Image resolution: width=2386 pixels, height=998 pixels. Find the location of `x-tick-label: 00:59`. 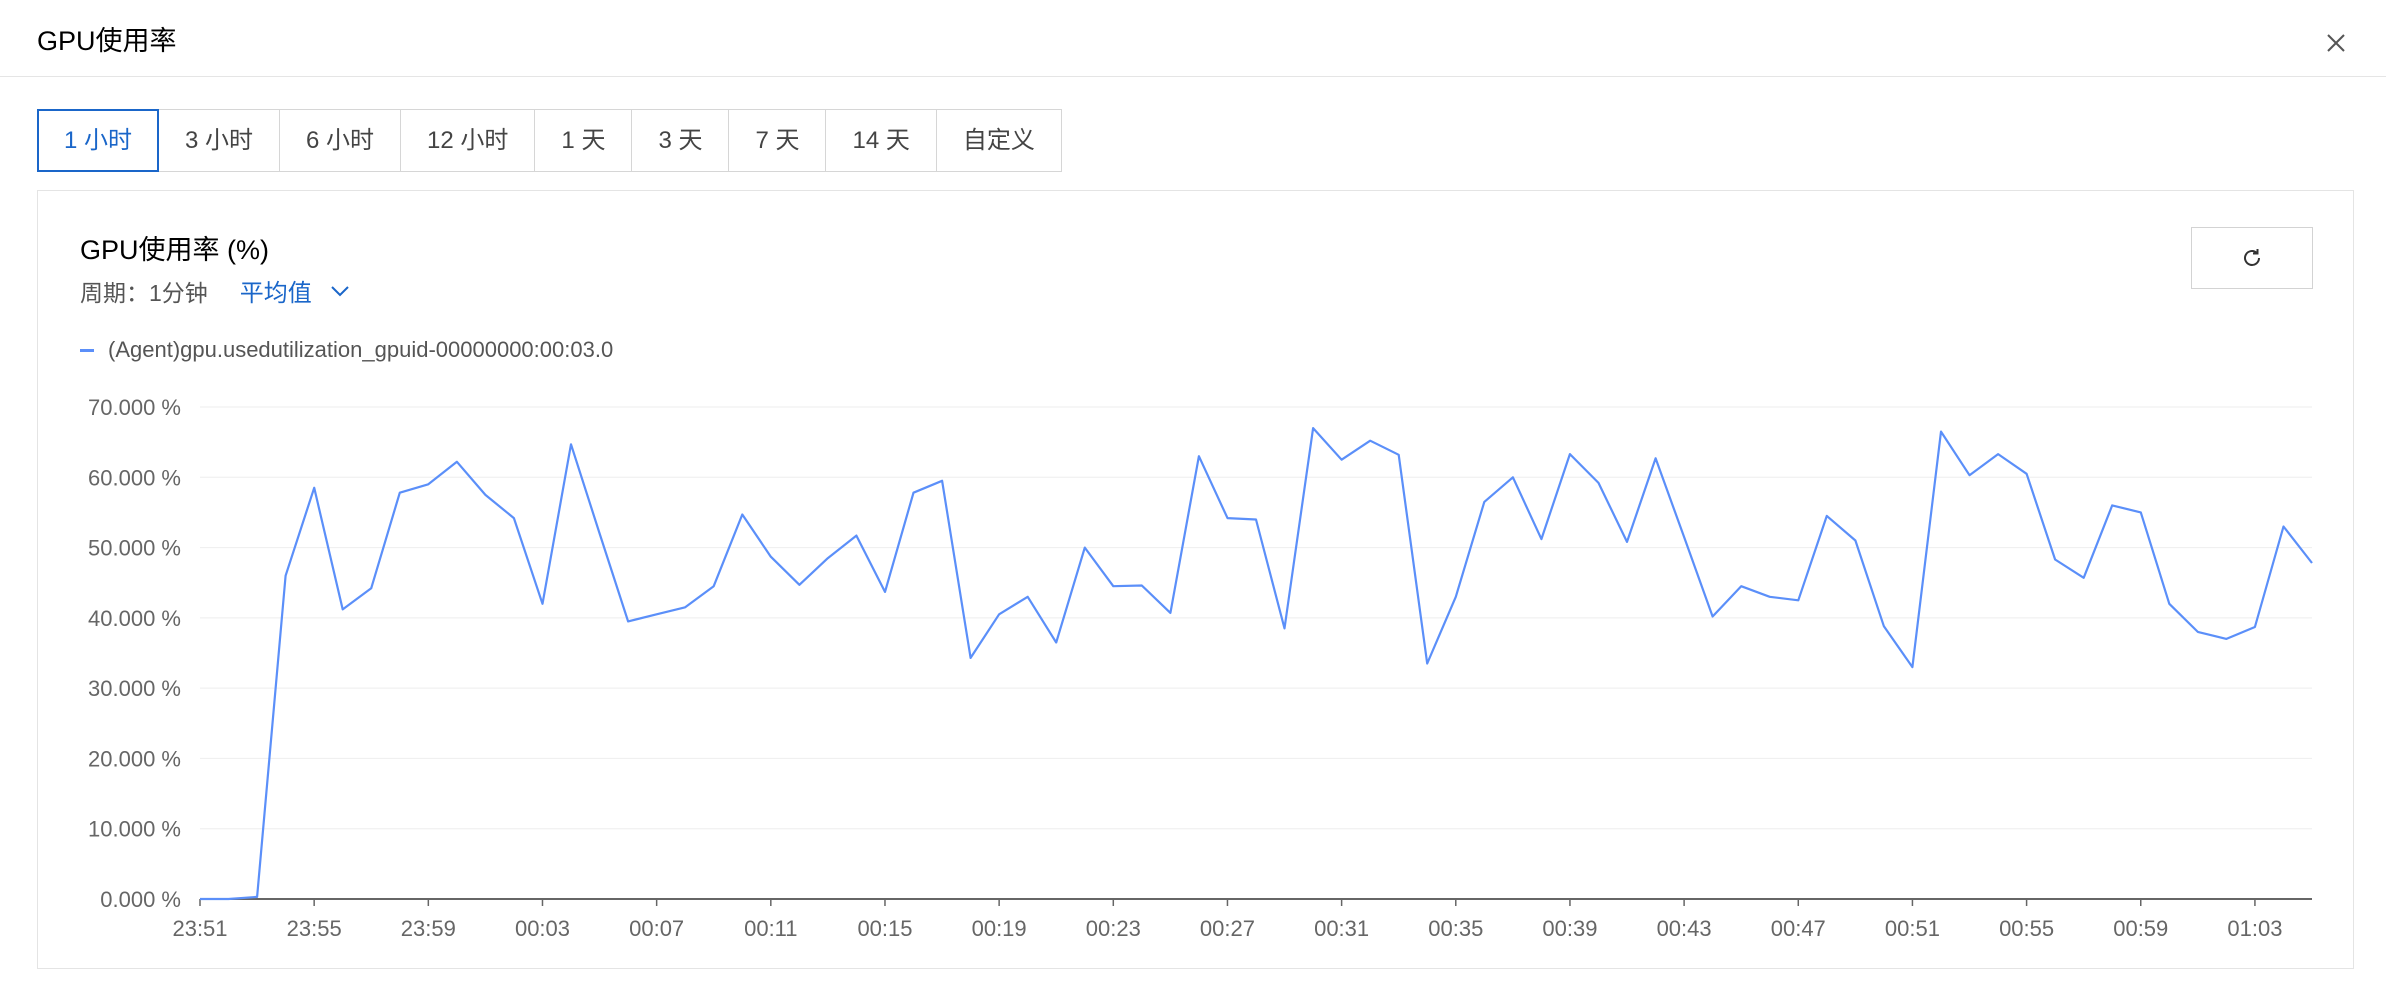

x-tick-label: 00:59 is located at coordinates (2140, 928).